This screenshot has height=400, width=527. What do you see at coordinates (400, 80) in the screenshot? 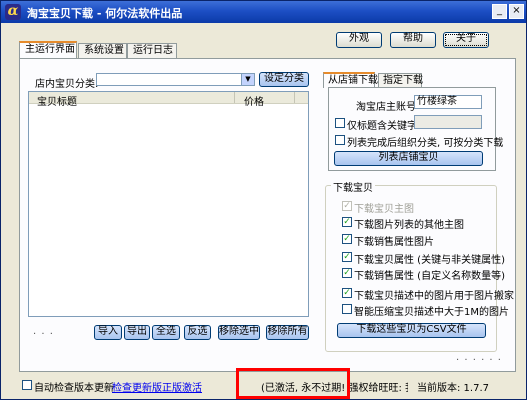
I see `tab-specified-download: 指定下载` at bounding box center [400, 80].